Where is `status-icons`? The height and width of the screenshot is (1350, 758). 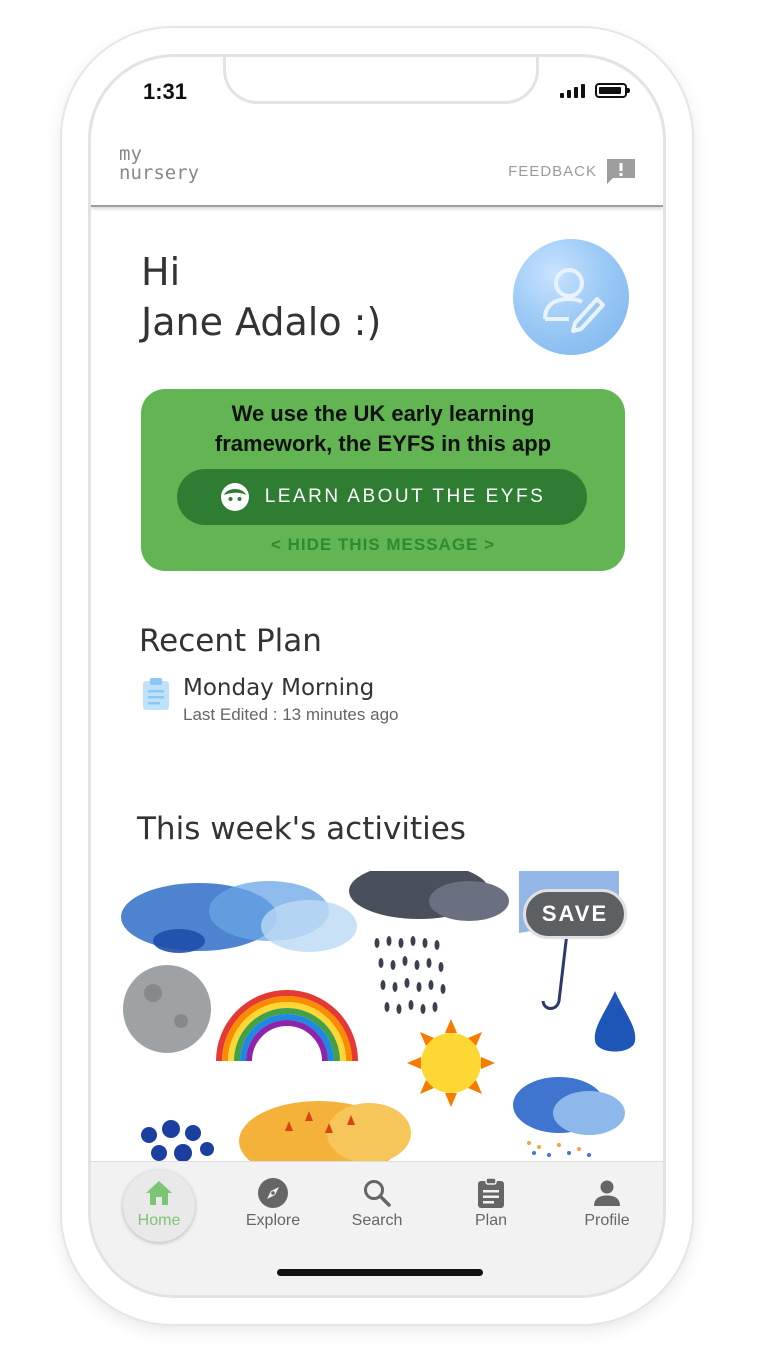
status-icons is located at coordinates (595, 90).